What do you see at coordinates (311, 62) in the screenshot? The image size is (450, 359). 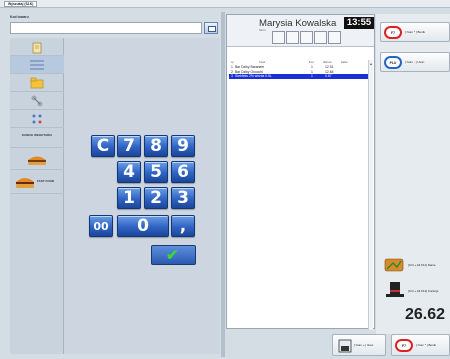 I see `col-header: Ilosc` at bounding box center [311, 62].